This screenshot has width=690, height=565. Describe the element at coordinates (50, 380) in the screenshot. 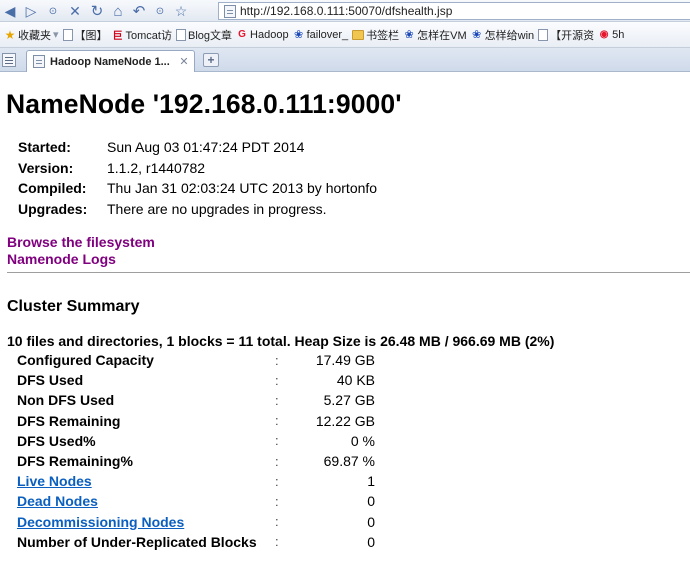

I see `summary-label: DFS Used` at that location.